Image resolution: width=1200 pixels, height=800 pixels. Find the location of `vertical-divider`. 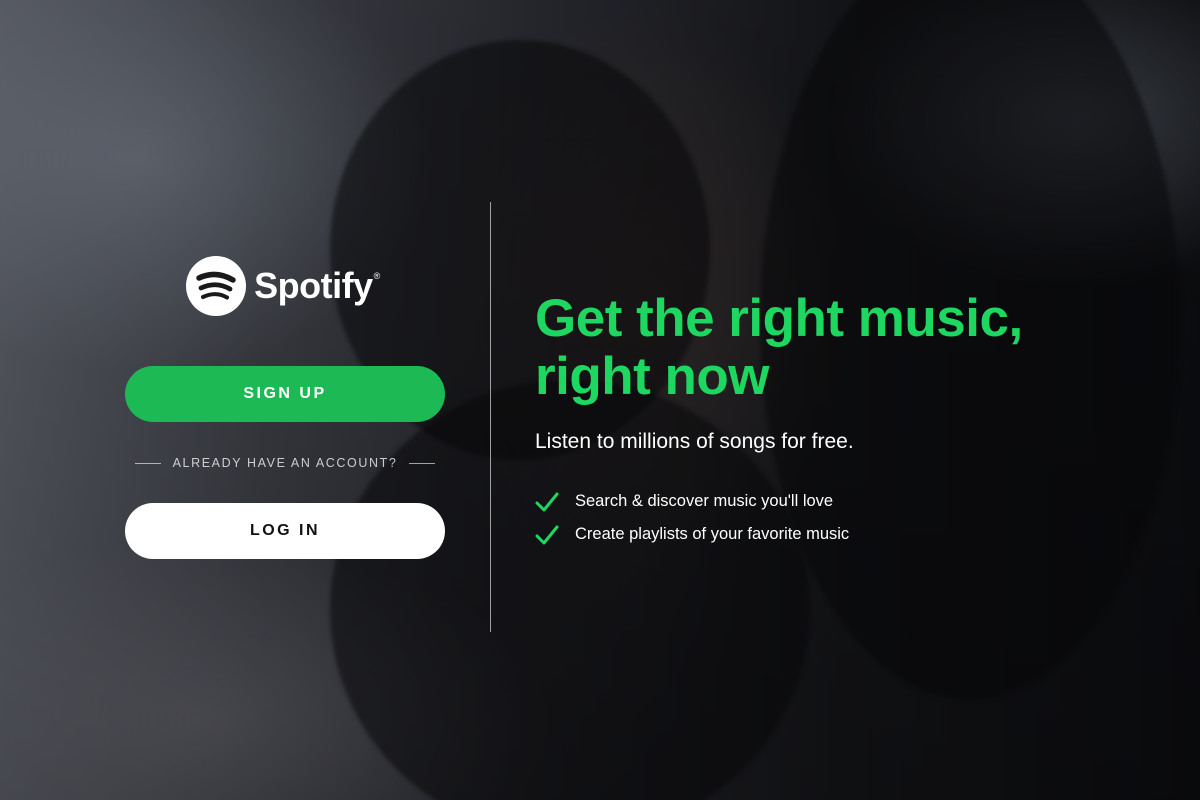

vertical-divider is located at coordinates (490, 417).